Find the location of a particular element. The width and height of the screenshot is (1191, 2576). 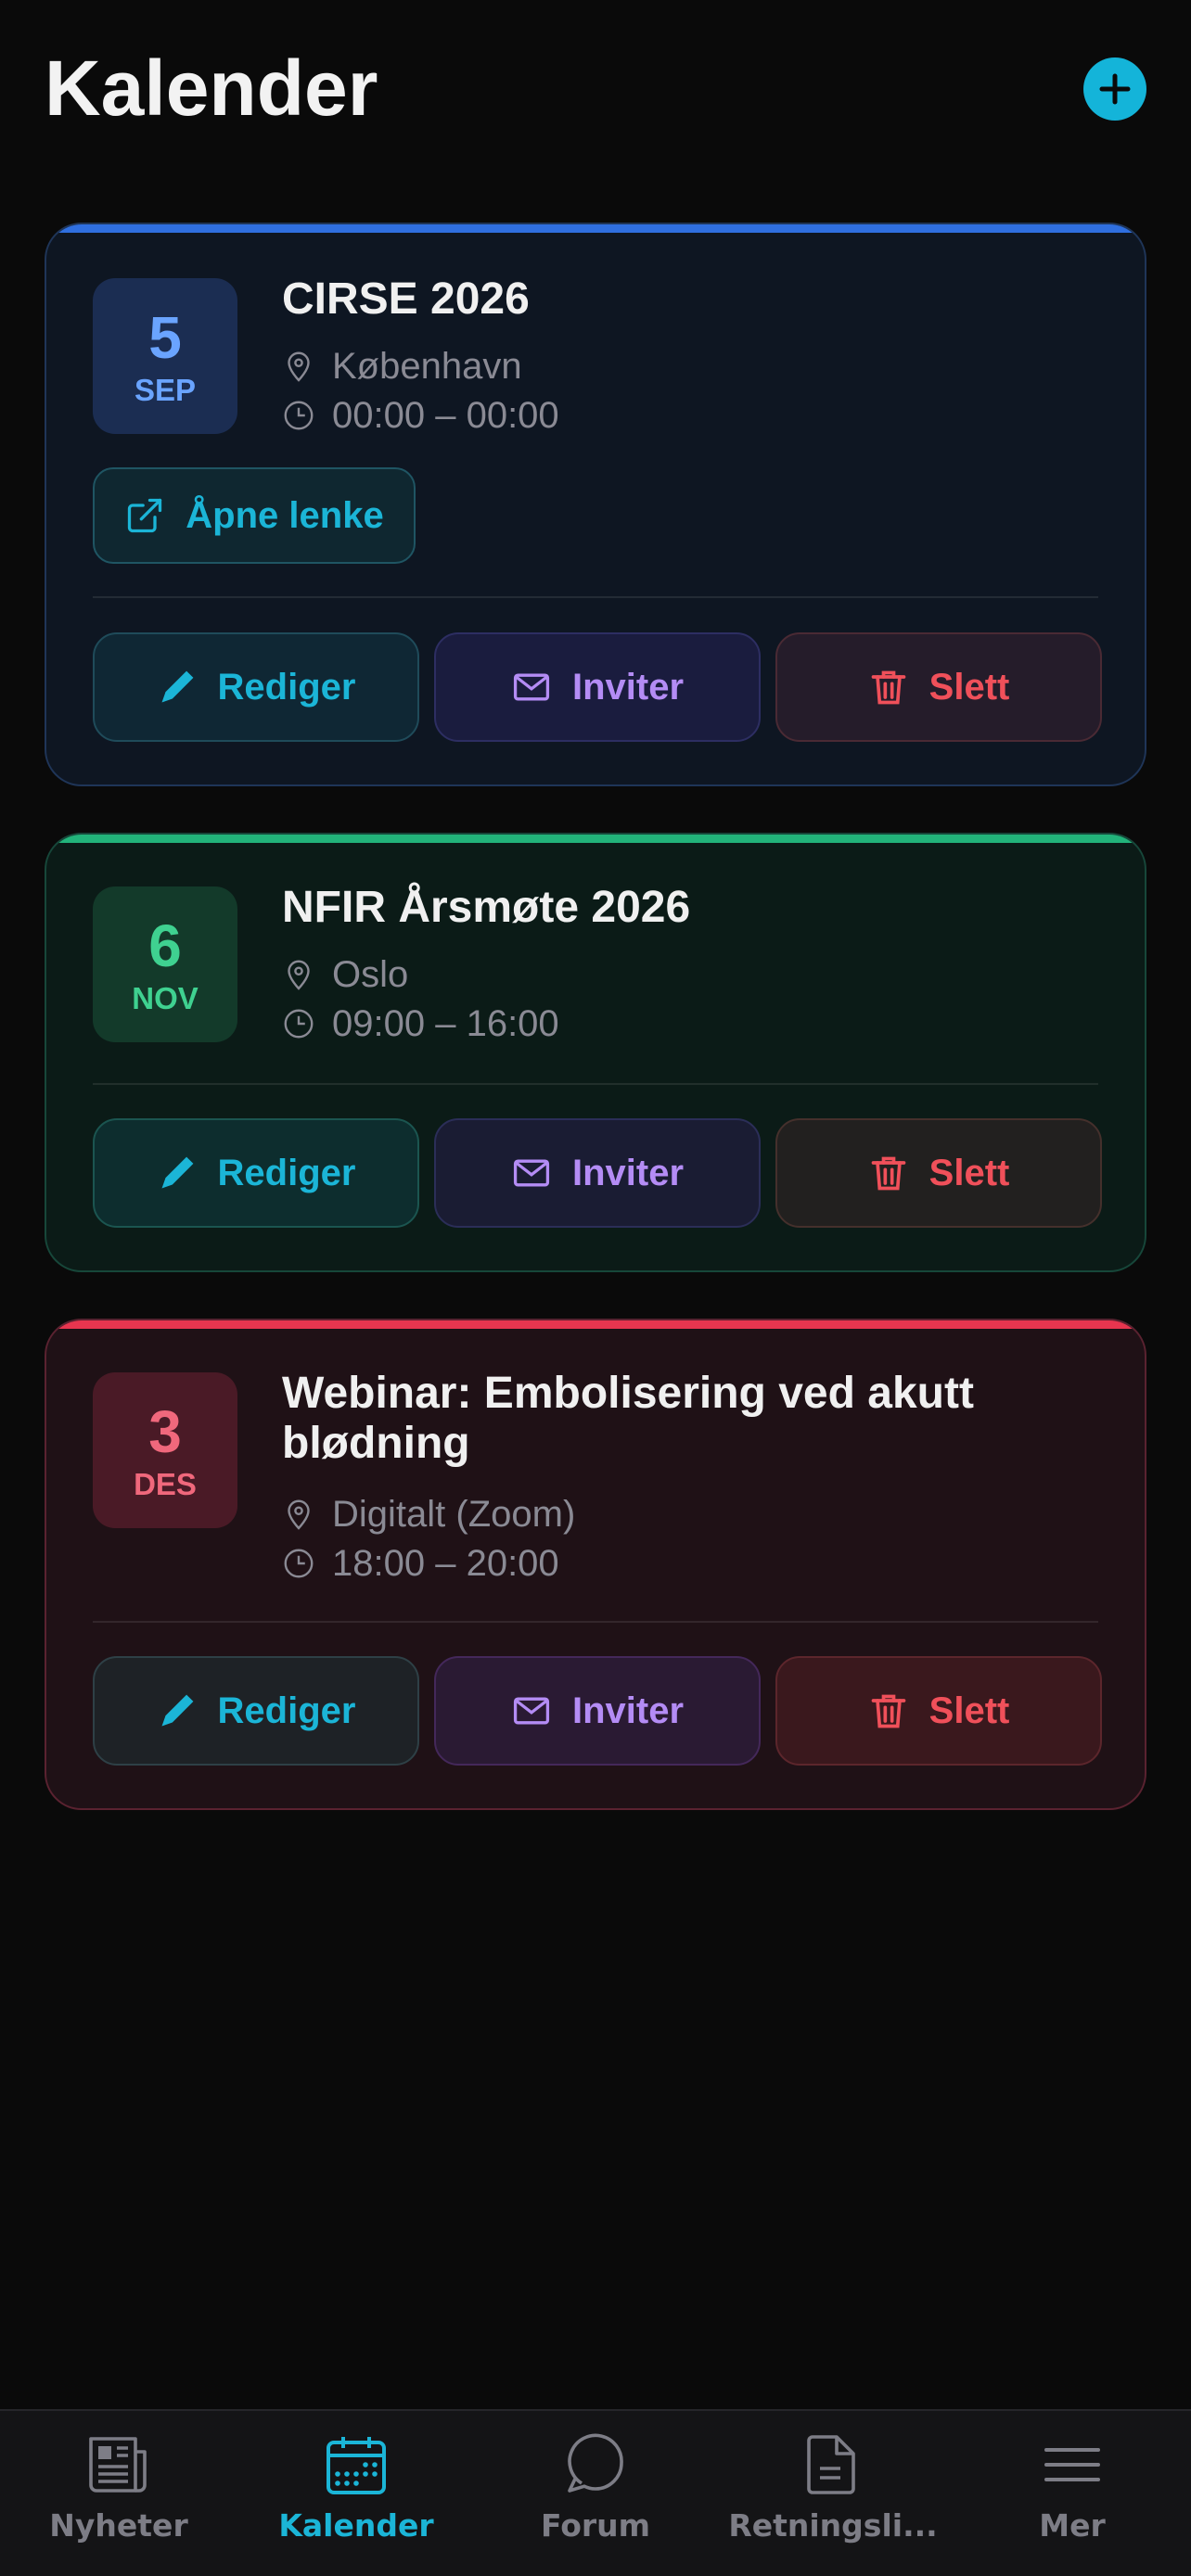

tab-forum: Forum is located at coordinates (595, 2488).